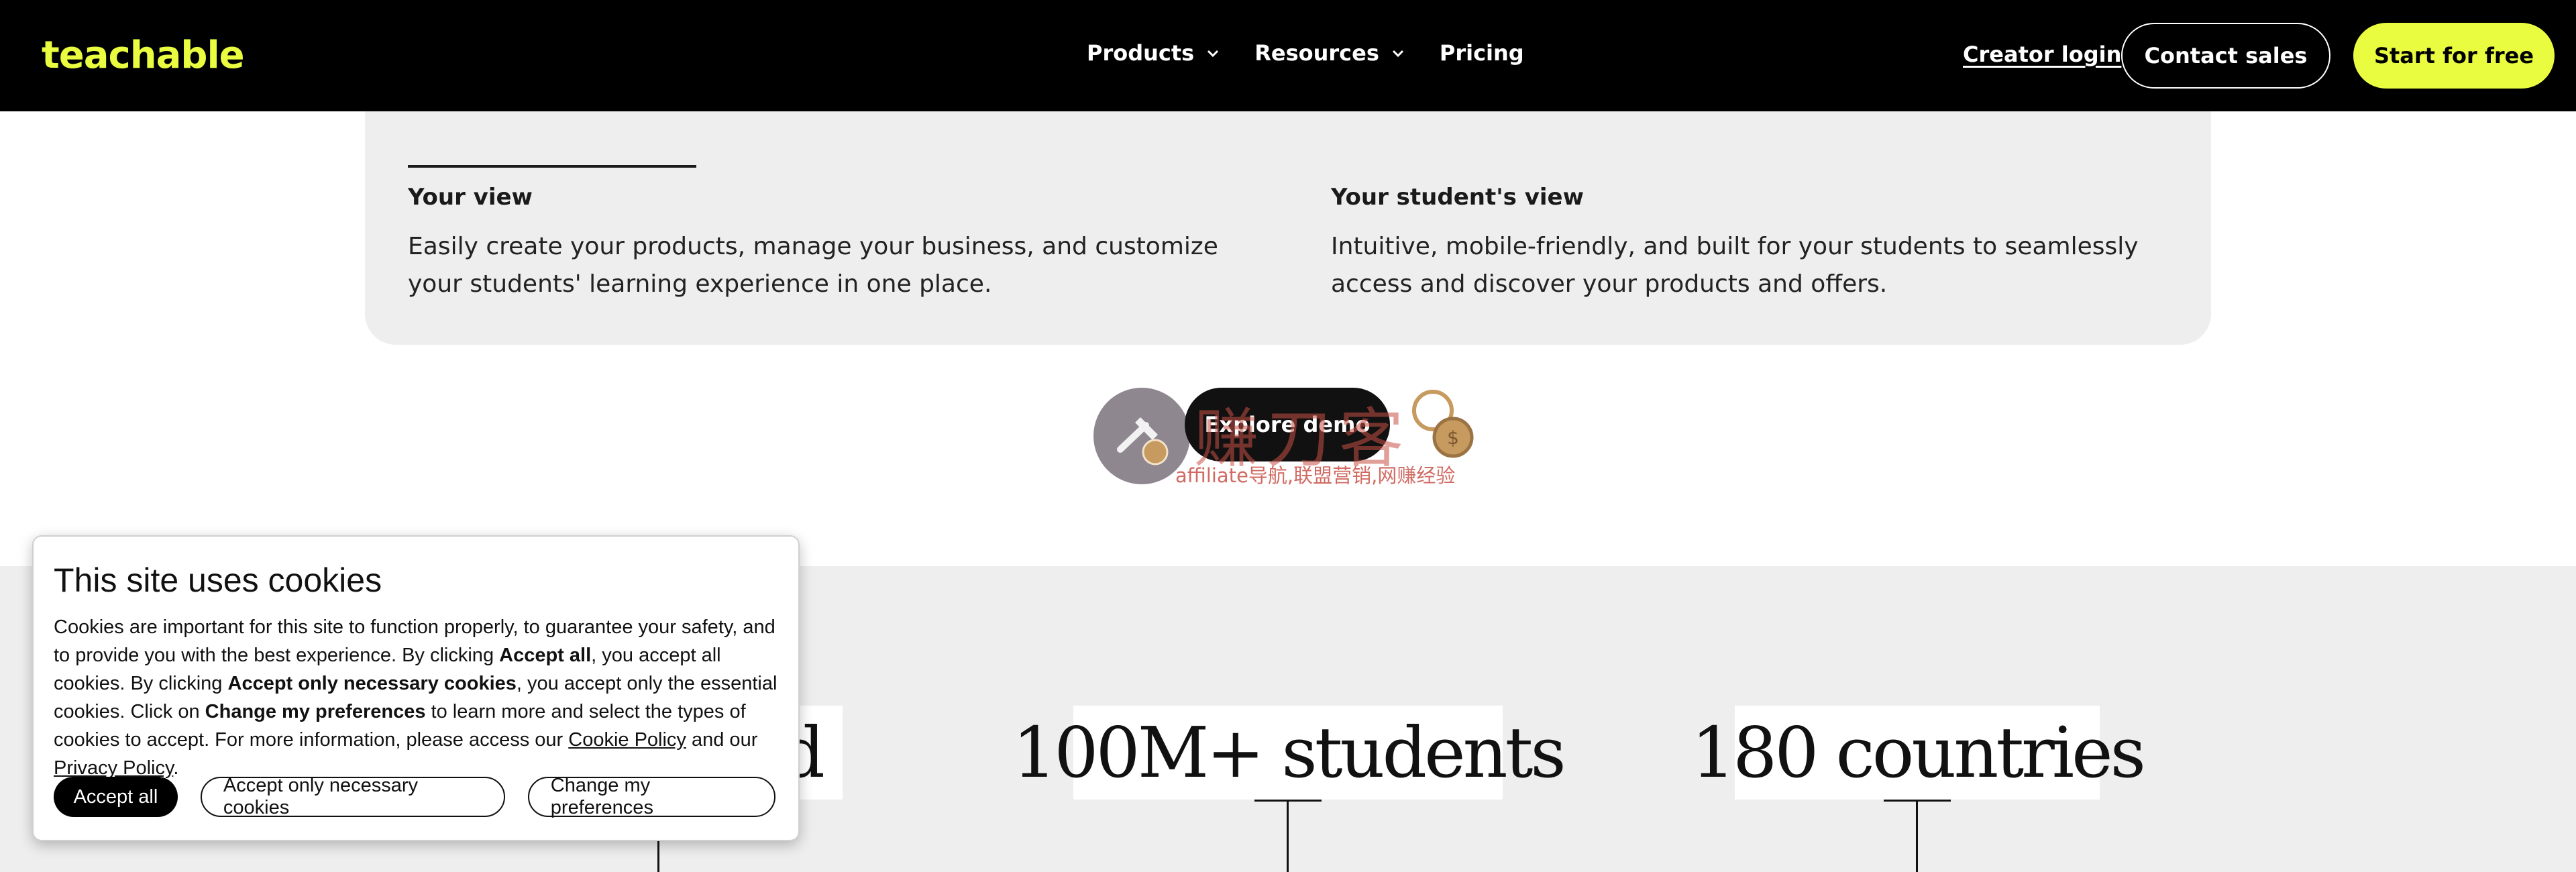 The width and height of the screenshot is (2576, 872). What do you see at coordinates (143, 56) in the screenshot?
I see `teachable-logo: teachable` at bounding box center [143, 56].